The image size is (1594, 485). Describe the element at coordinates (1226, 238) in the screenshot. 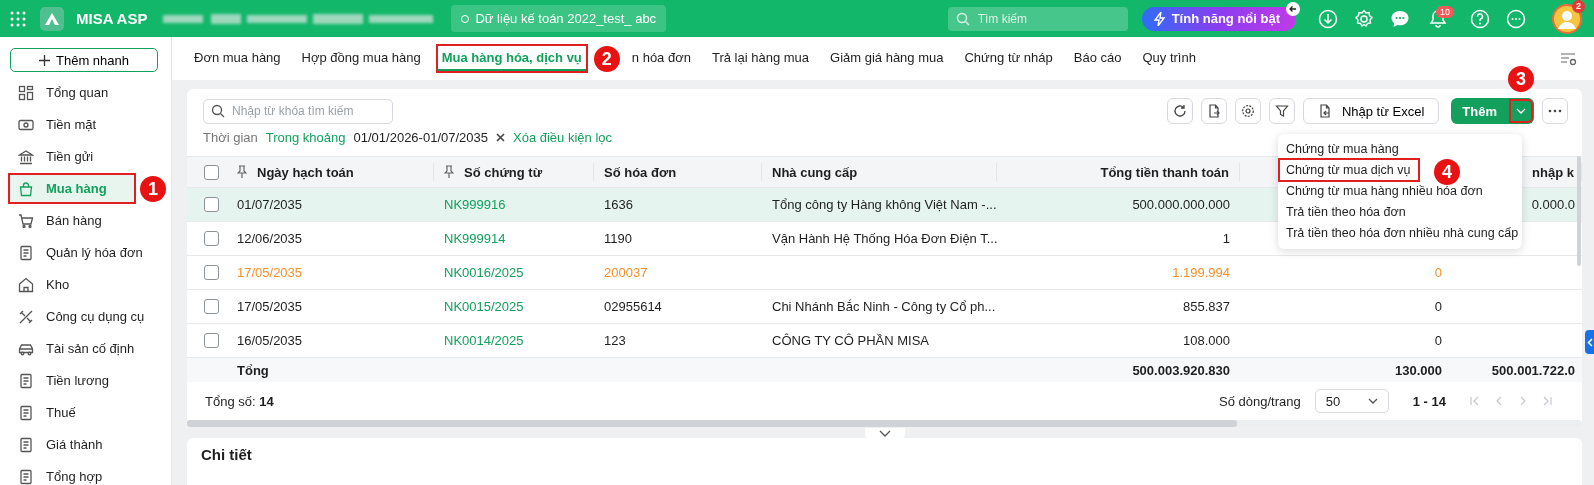

I see `table-cell: 1` at that location.